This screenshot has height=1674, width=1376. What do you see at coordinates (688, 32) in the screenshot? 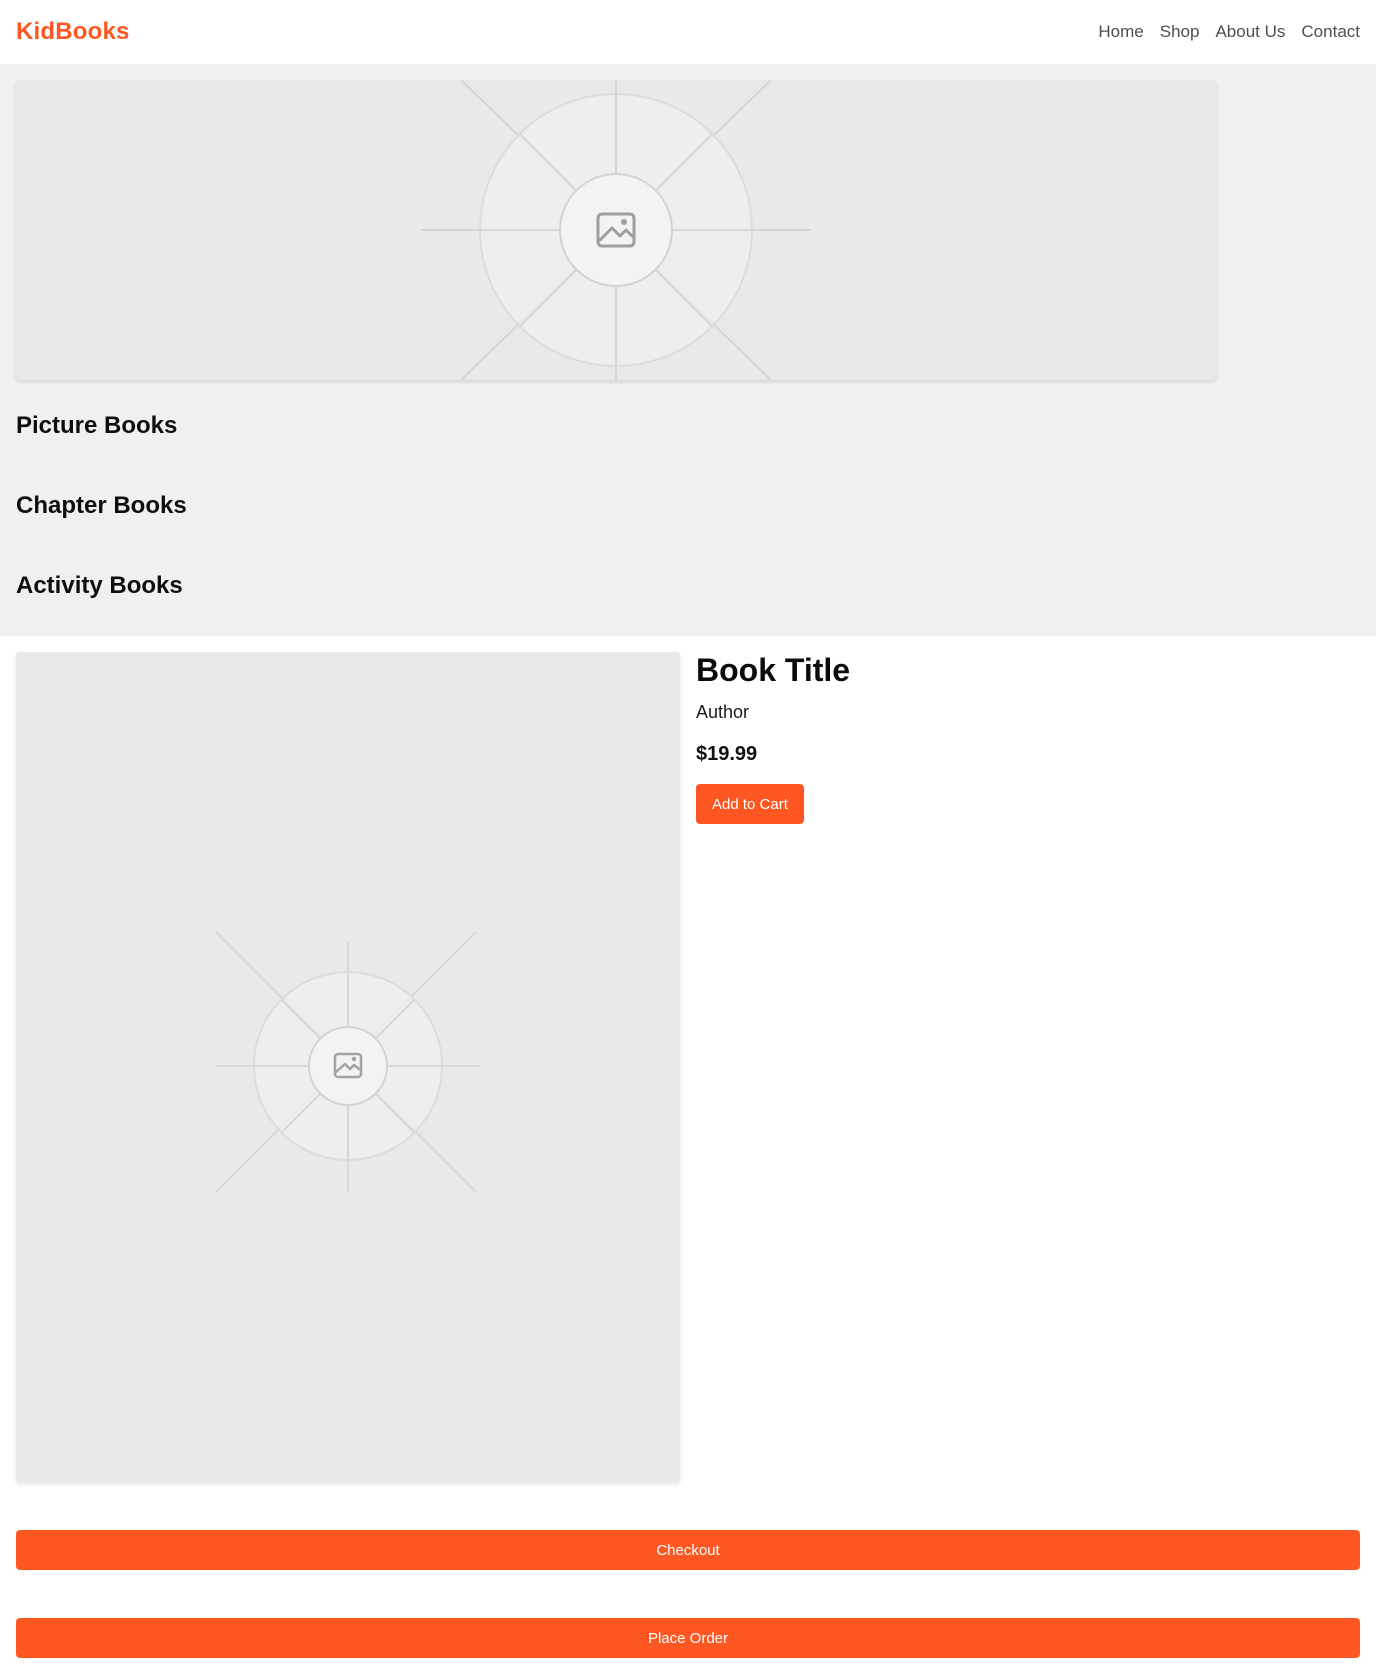
I see `site-header: KidBooks Home Shop About Us Contact` at bounding box center [688, 32].